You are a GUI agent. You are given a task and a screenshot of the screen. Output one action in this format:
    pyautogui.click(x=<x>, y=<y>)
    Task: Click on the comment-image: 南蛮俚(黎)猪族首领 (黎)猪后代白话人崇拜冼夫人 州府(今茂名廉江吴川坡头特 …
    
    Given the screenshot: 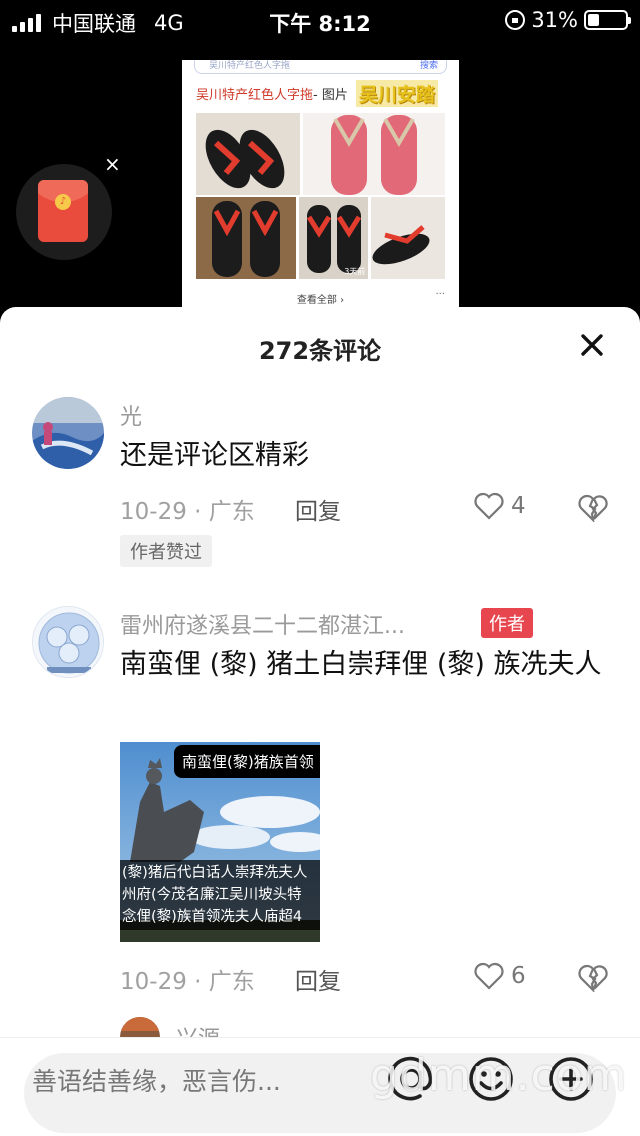 What is the action you would take?
    pyautogui.click(x=220, y=842)
    